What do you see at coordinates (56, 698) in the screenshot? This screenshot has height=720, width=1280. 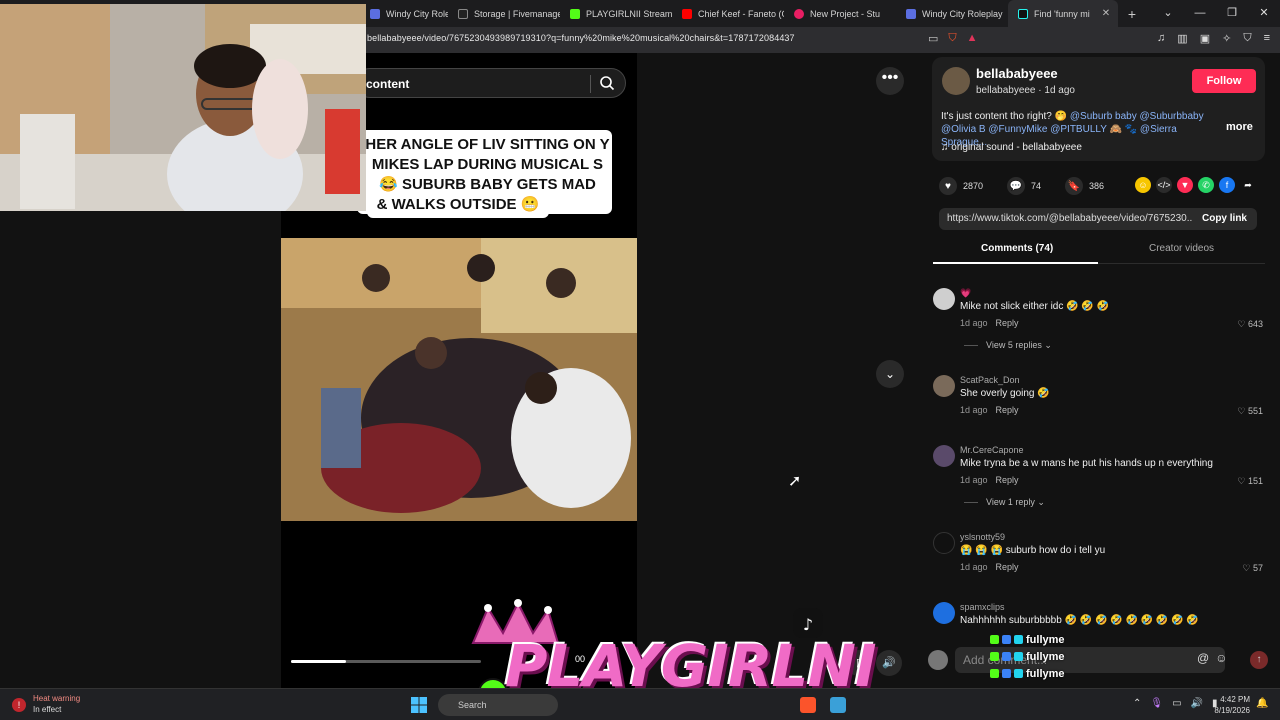 I see `weather-title: Heat warning` at bounding box center [56, 698].